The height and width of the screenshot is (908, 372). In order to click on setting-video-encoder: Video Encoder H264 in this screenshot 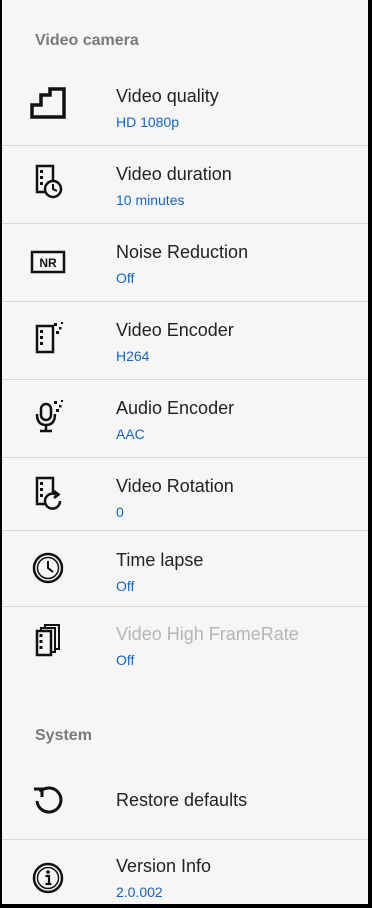, I will do `click(185, 340)`.